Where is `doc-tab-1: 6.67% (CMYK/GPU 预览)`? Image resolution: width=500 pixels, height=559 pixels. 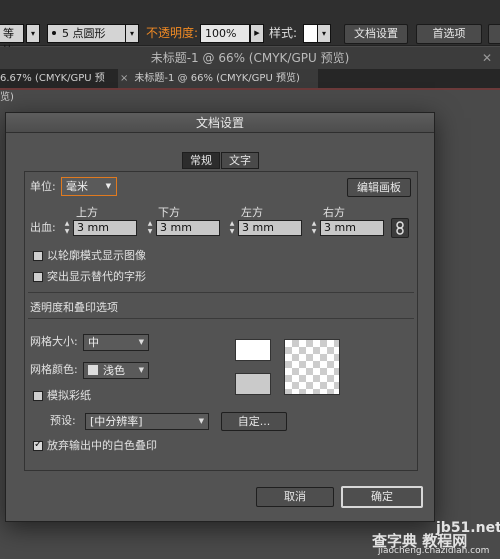
doc-tab-1: 6.67% (CMYK/GPU 预览) is located at coordinates (58, 86).